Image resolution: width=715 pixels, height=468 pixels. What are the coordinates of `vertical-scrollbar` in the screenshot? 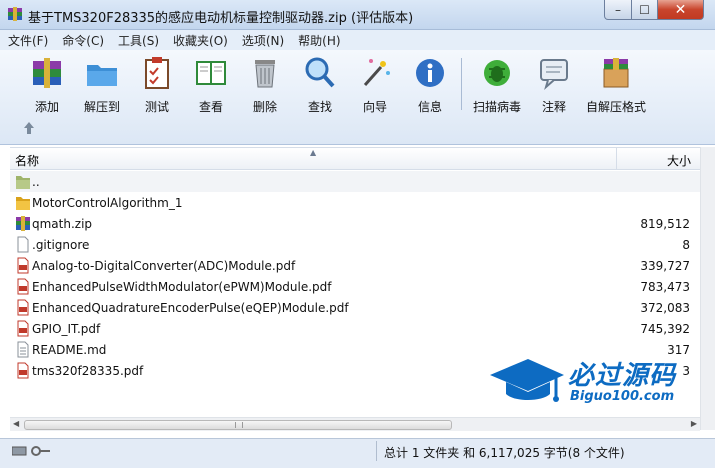 It's located at (707, 288).